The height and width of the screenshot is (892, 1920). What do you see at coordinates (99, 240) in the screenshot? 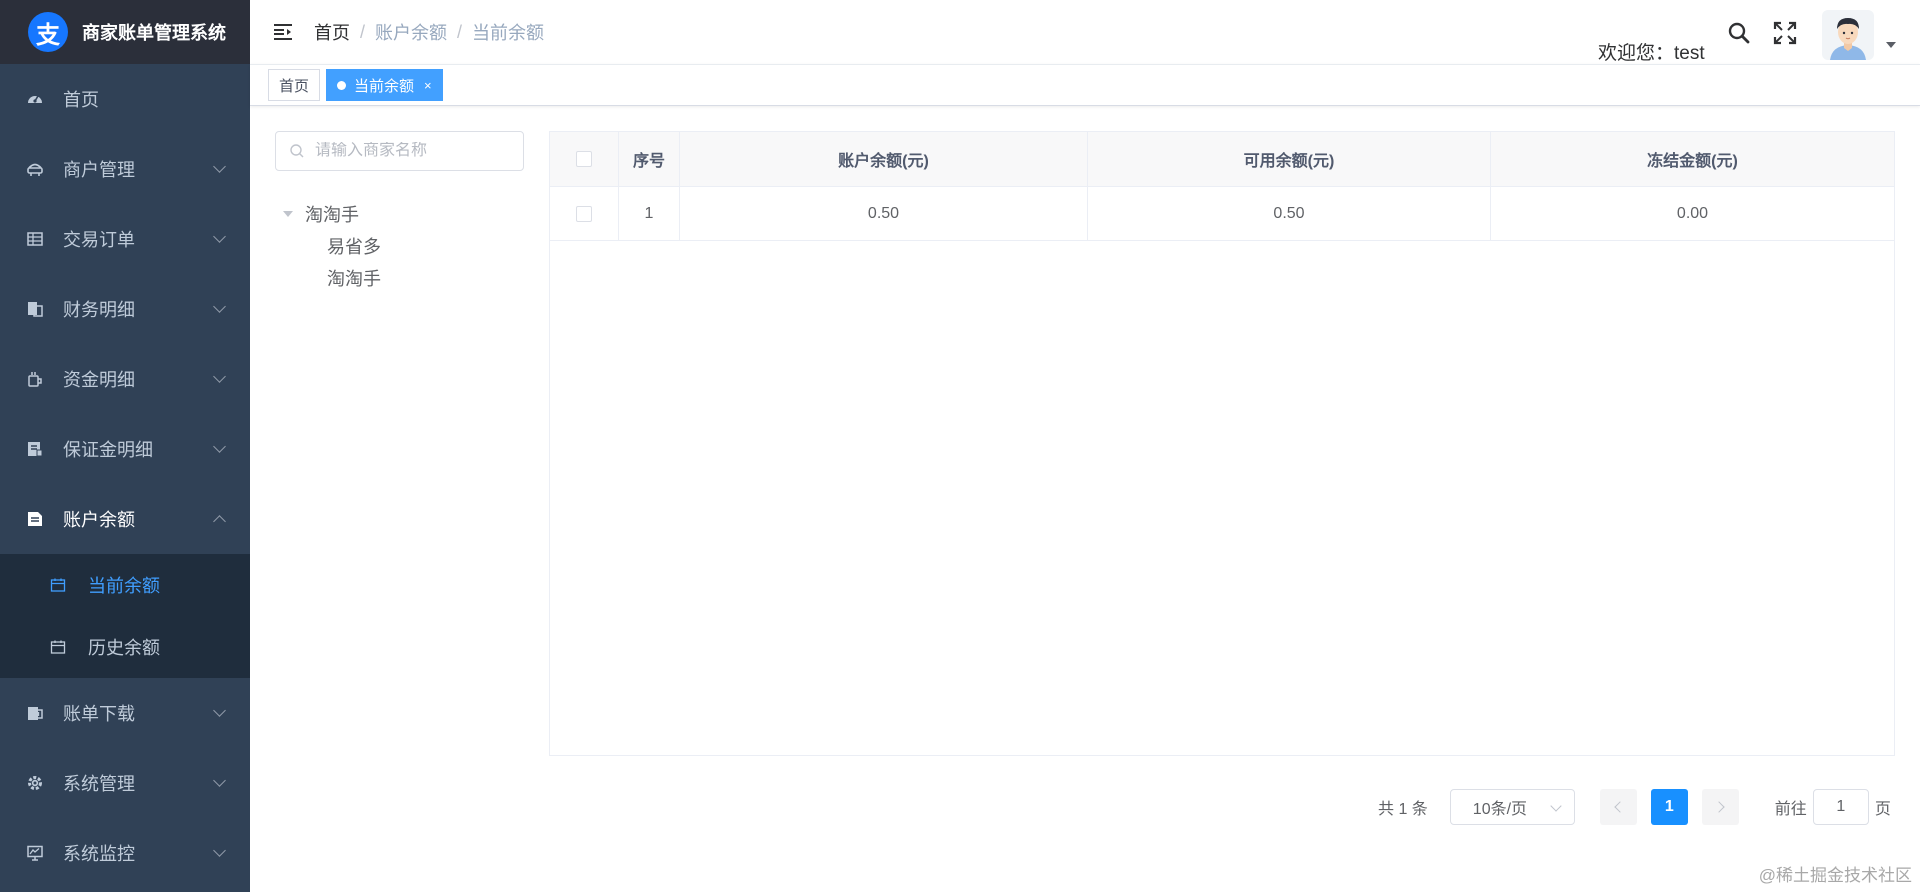
I see `sidebar-item-label: 交易订单` at bounding box center [99, 240].